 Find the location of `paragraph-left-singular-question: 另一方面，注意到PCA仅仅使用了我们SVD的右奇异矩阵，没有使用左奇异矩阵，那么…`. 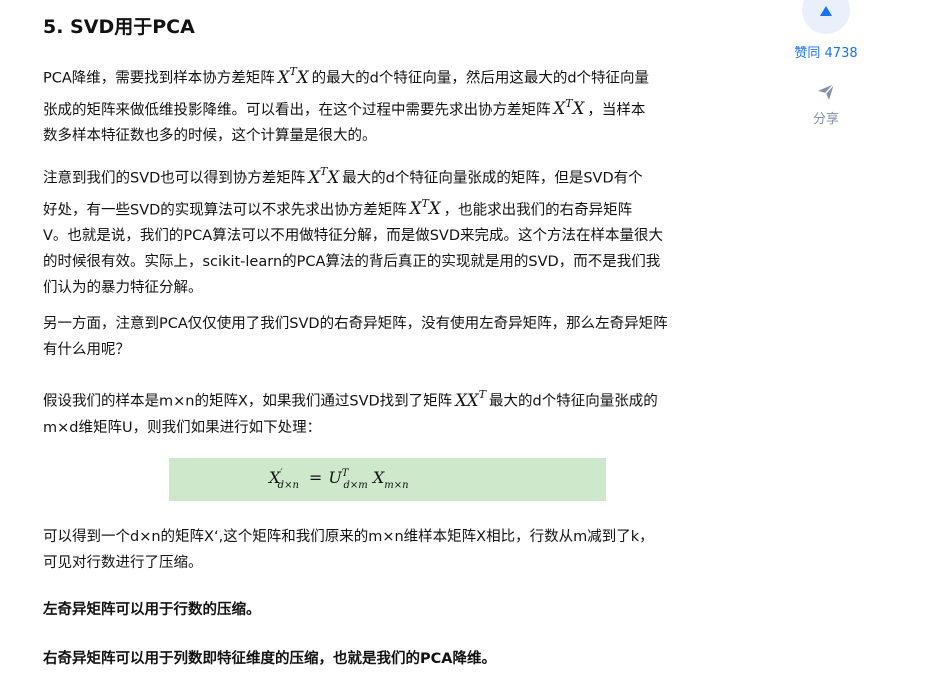

paragraph-left-singular-question: 另一方面，注意到PCA仅仅使用了我们SVD的右奇异矩阵，没有使用左奇异矩阵，那么… is located at coordinates (388, 337).